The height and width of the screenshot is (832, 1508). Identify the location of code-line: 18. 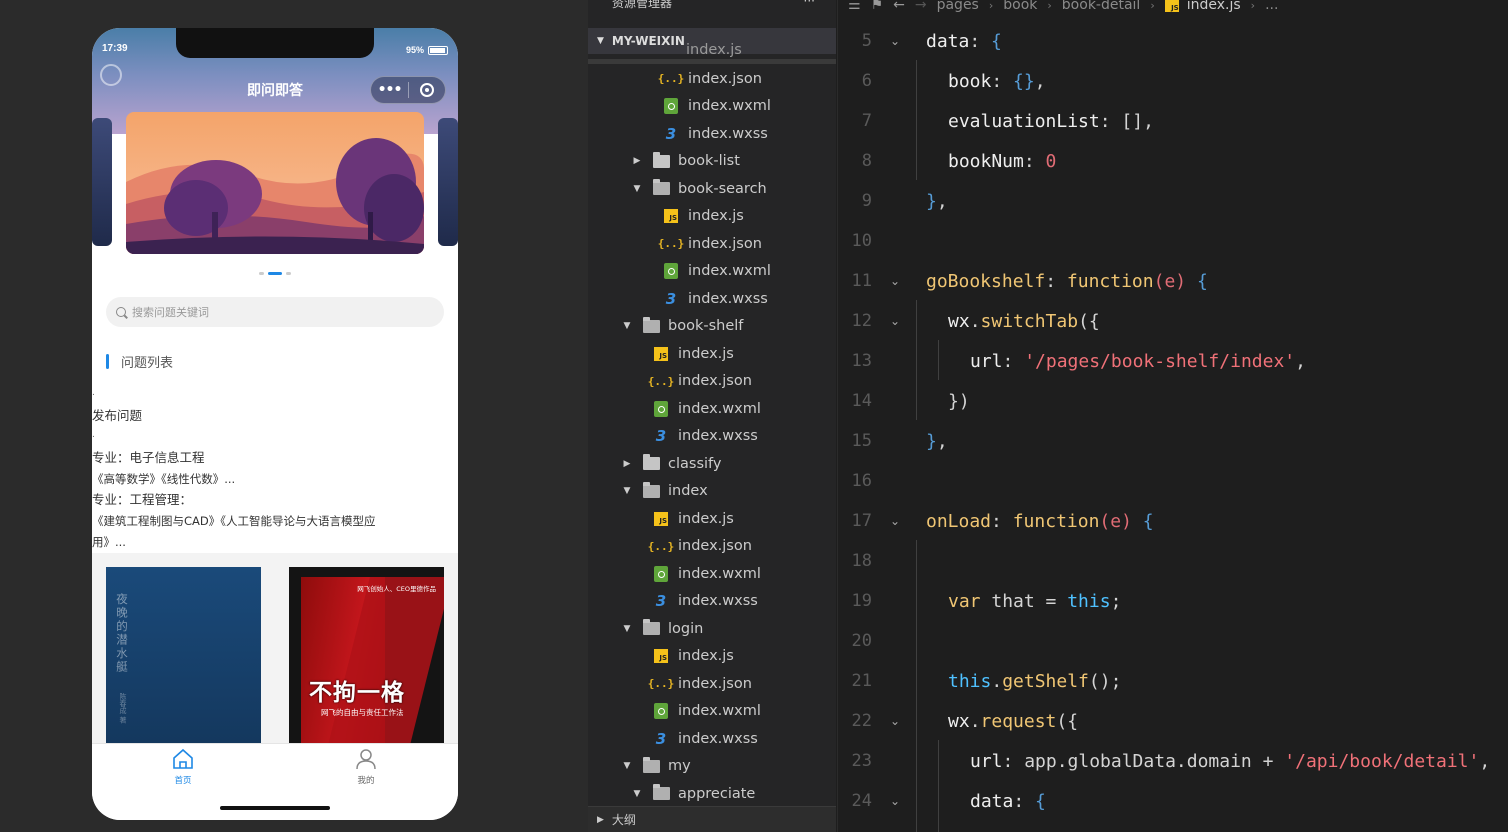
(1173, 561).